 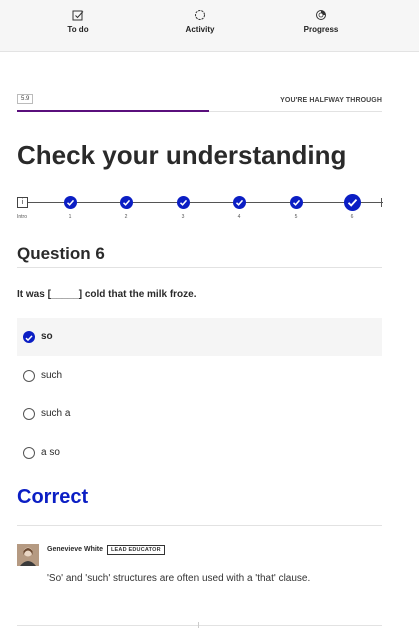 What do you see at coordinates (200, 29) in the screenshot?
I see `nav-activity-label: Activity` at bounding box center [200, 29].